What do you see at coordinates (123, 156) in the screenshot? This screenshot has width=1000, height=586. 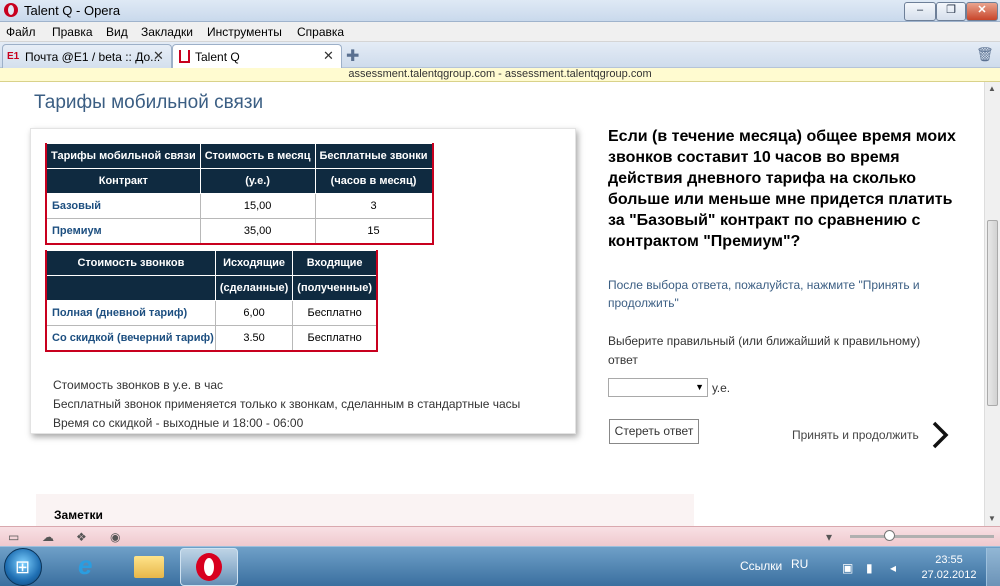 I see `table-header: Тарифы мобильной связи` at bounding box center [123, 156].